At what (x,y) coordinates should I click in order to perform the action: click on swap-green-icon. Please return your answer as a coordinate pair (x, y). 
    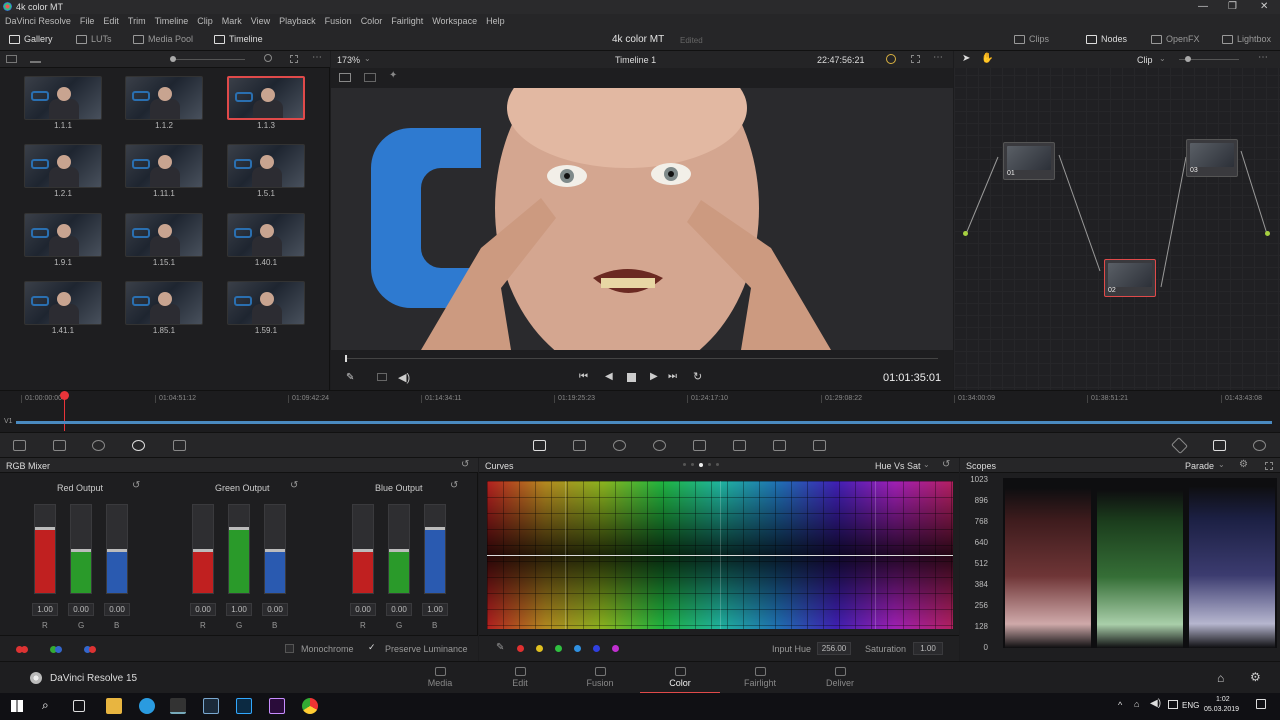
    Looking at the image, I should click on (56, 650).